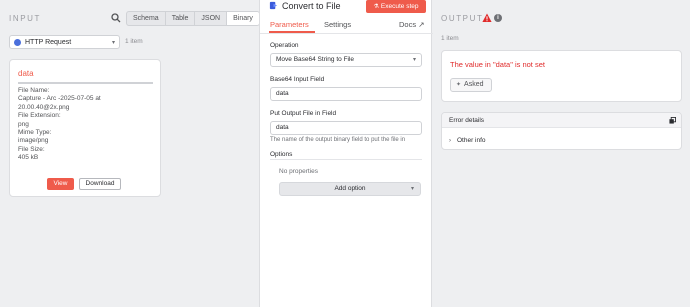 The height and width of the screenshot is (307, 690). I want to click on header-divider, so click(346, 33).